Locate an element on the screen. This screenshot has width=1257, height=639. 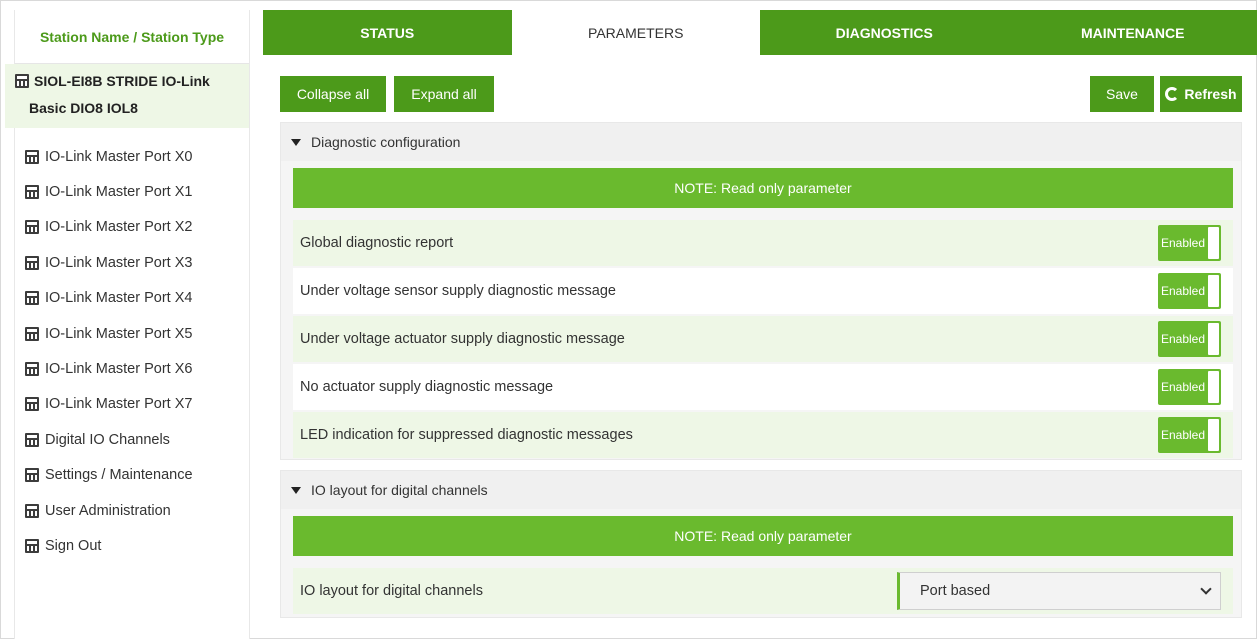
tab-maintenance: MAINTENANCE is located at coordinates (1132, 32).